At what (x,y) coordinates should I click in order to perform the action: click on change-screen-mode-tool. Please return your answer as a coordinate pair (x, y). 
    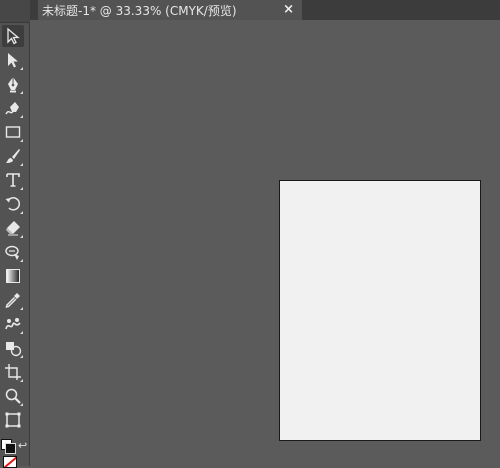
    Looking at the image, I should click on (13, 420).